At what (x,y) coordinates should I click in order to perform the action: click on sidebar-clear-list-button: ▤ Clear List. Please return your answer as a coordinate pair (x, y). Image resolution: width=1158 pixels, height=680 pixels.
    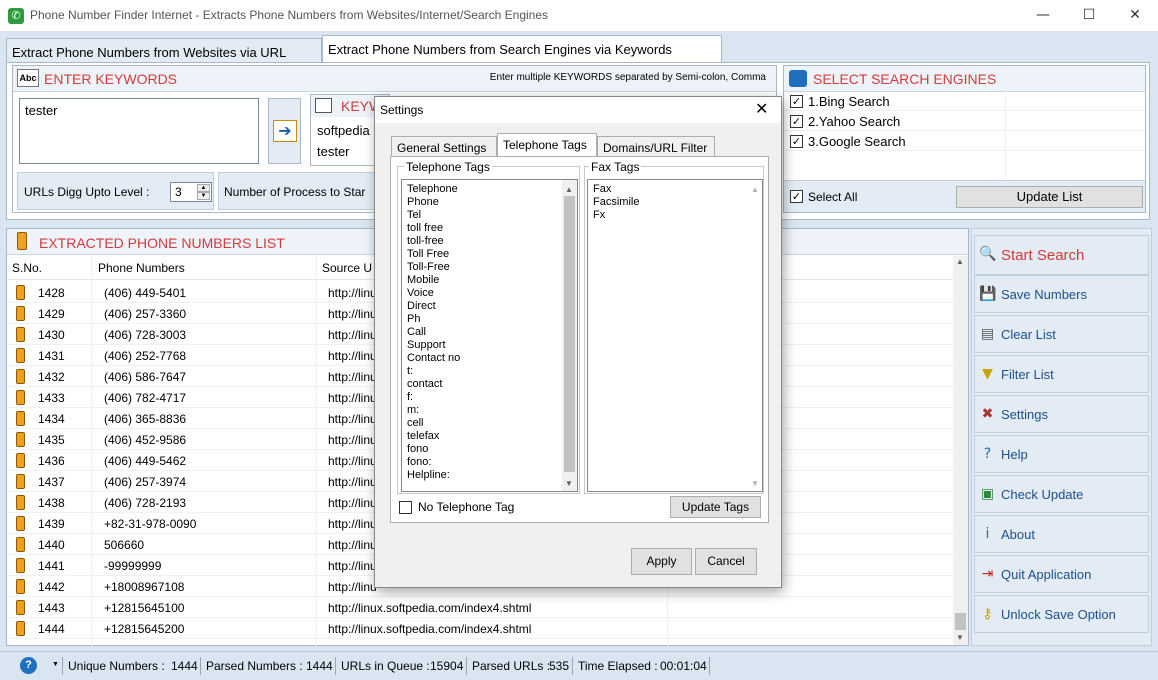
    Looking at the image, I should click on (1061, 334).